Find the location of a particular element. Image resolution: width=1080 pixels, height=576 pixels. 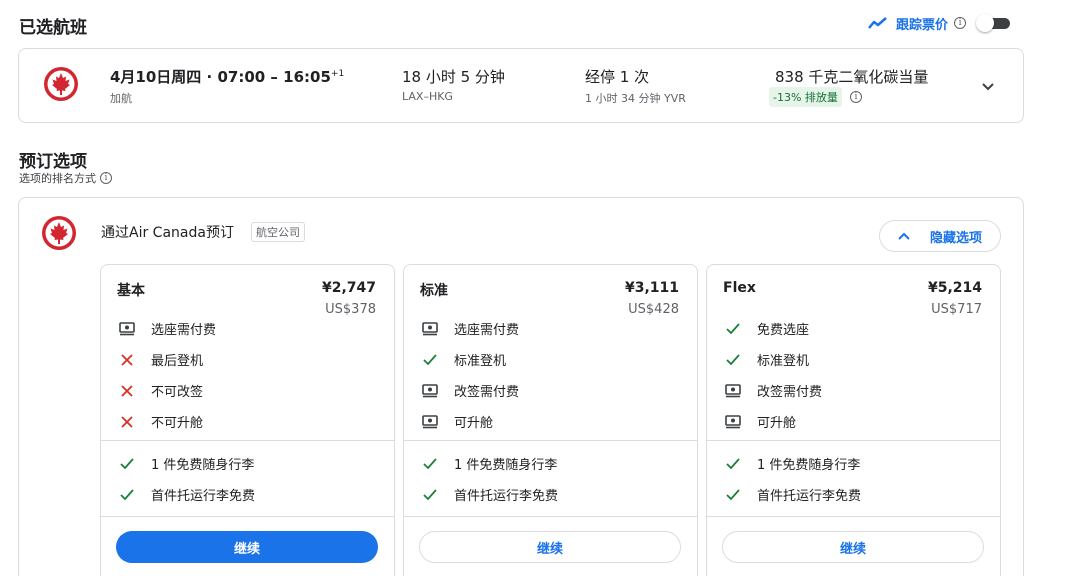

emissions-row: -13% 排放量 i is located at coordinates (815, 97).